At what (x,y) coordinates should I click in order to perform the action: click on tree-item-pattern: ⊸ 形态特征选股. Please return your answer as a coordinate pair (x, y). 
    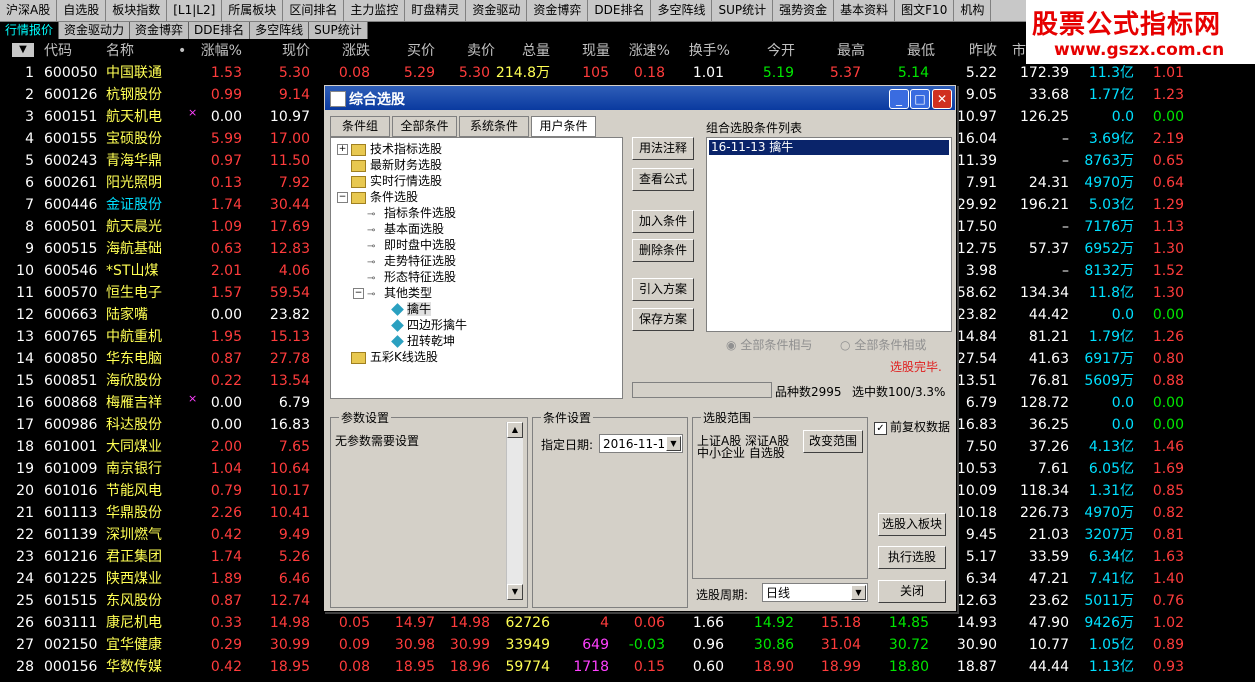
    Looking at the image, I should click on (411, 277).